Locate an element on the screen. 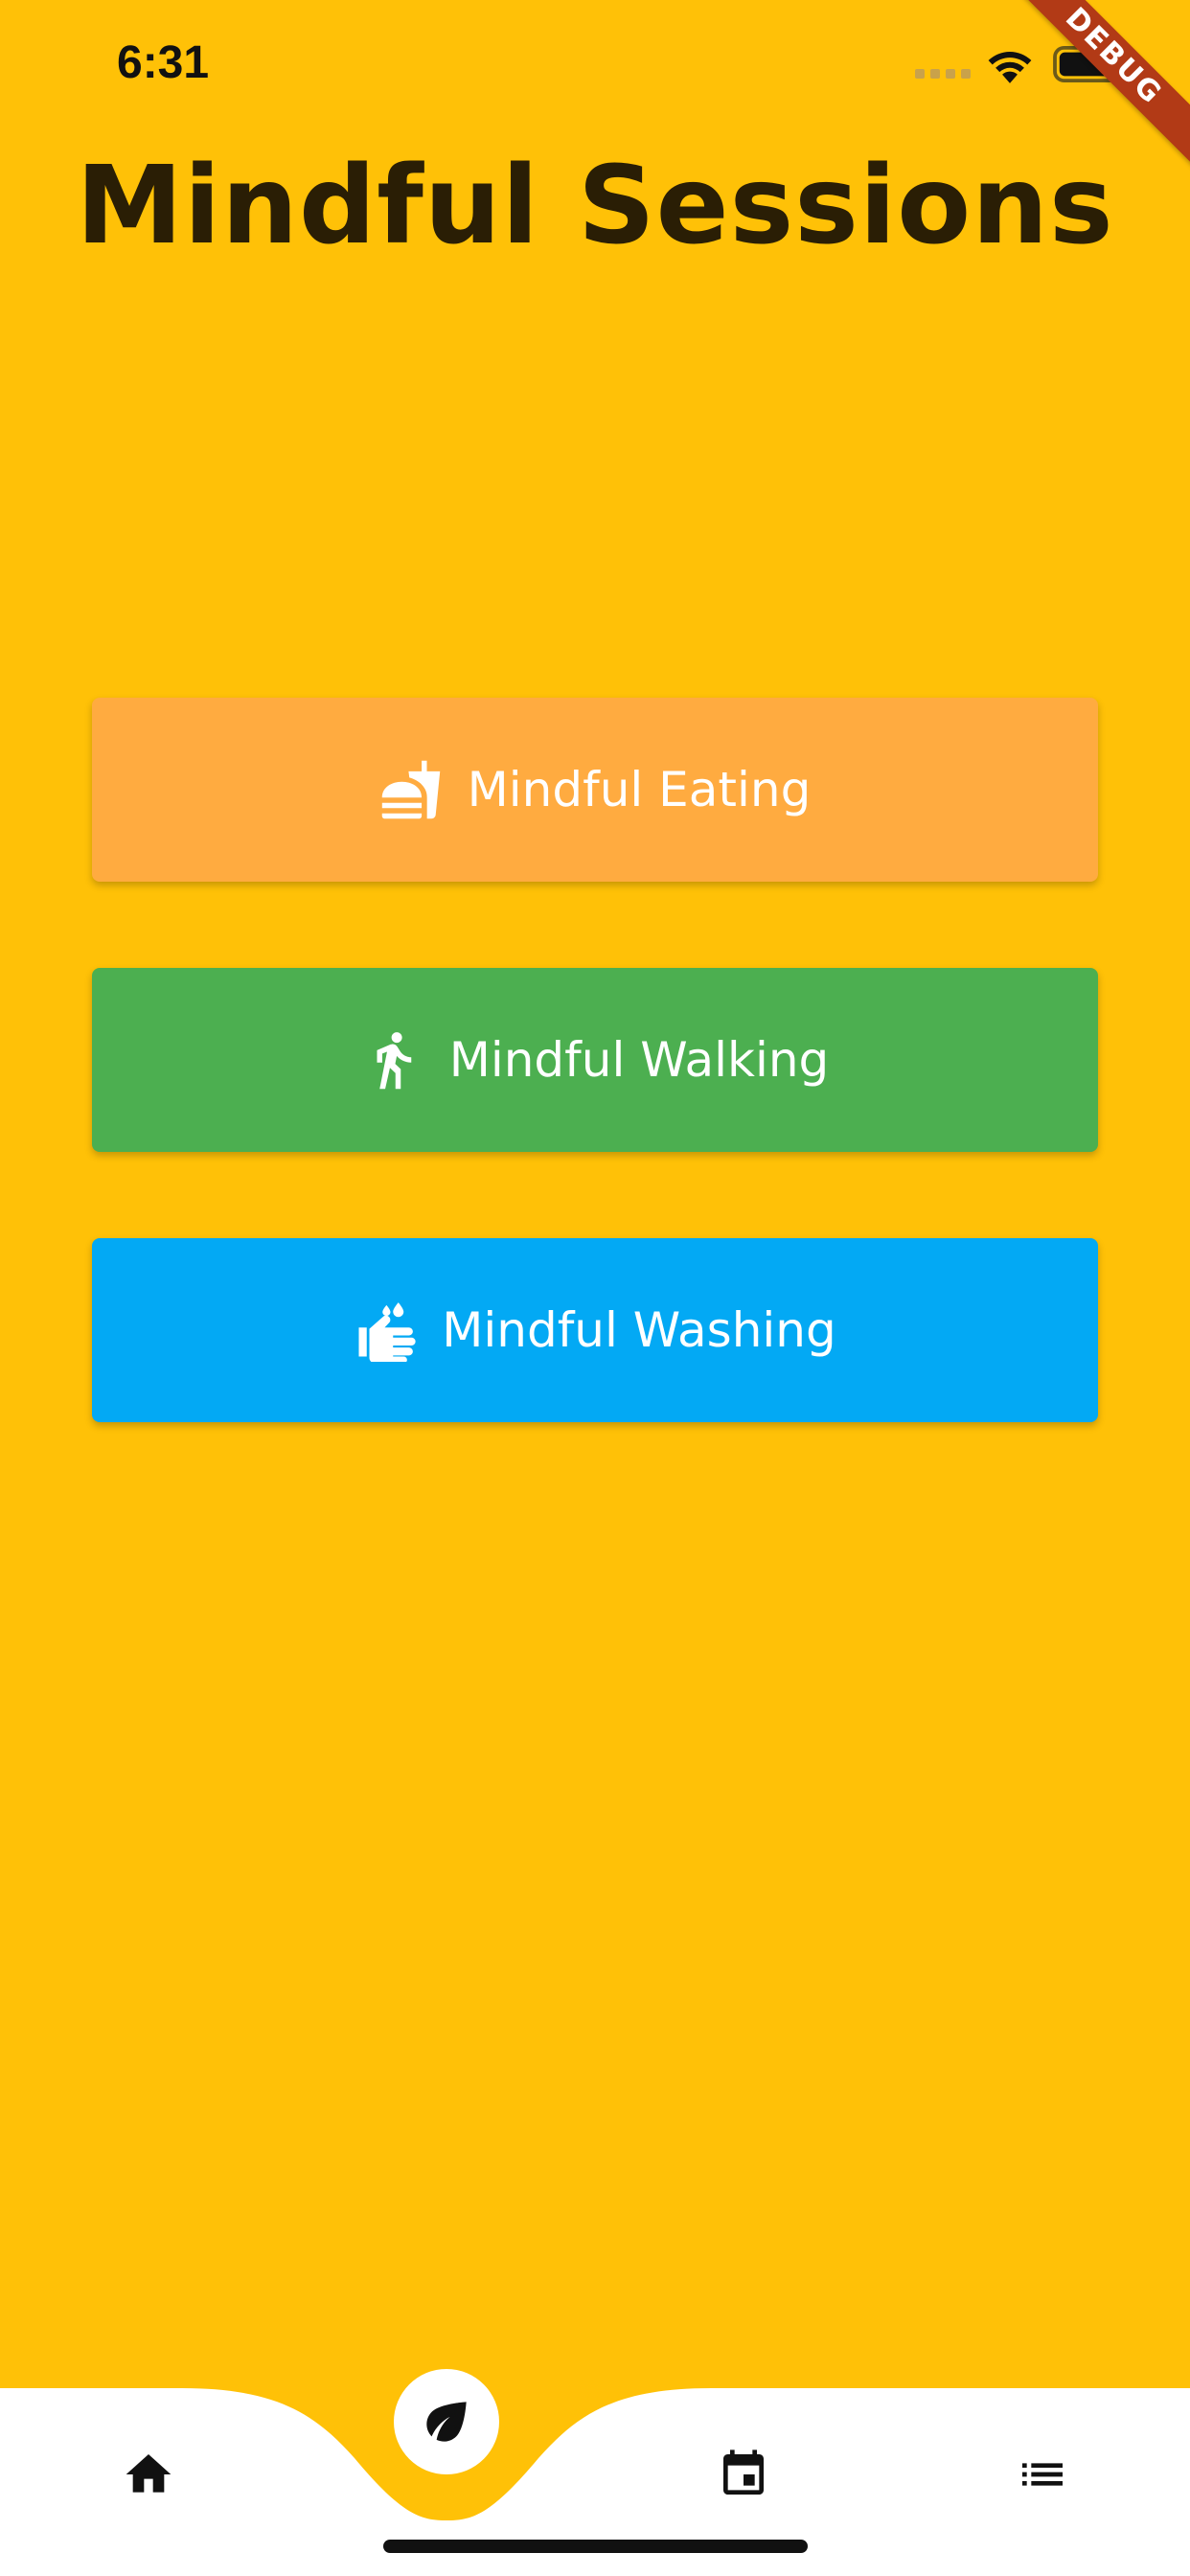 This screenshot has height=2576, width=1190. mindful-walking-label: Mindful Walking is located at coordinates (639, 1060).